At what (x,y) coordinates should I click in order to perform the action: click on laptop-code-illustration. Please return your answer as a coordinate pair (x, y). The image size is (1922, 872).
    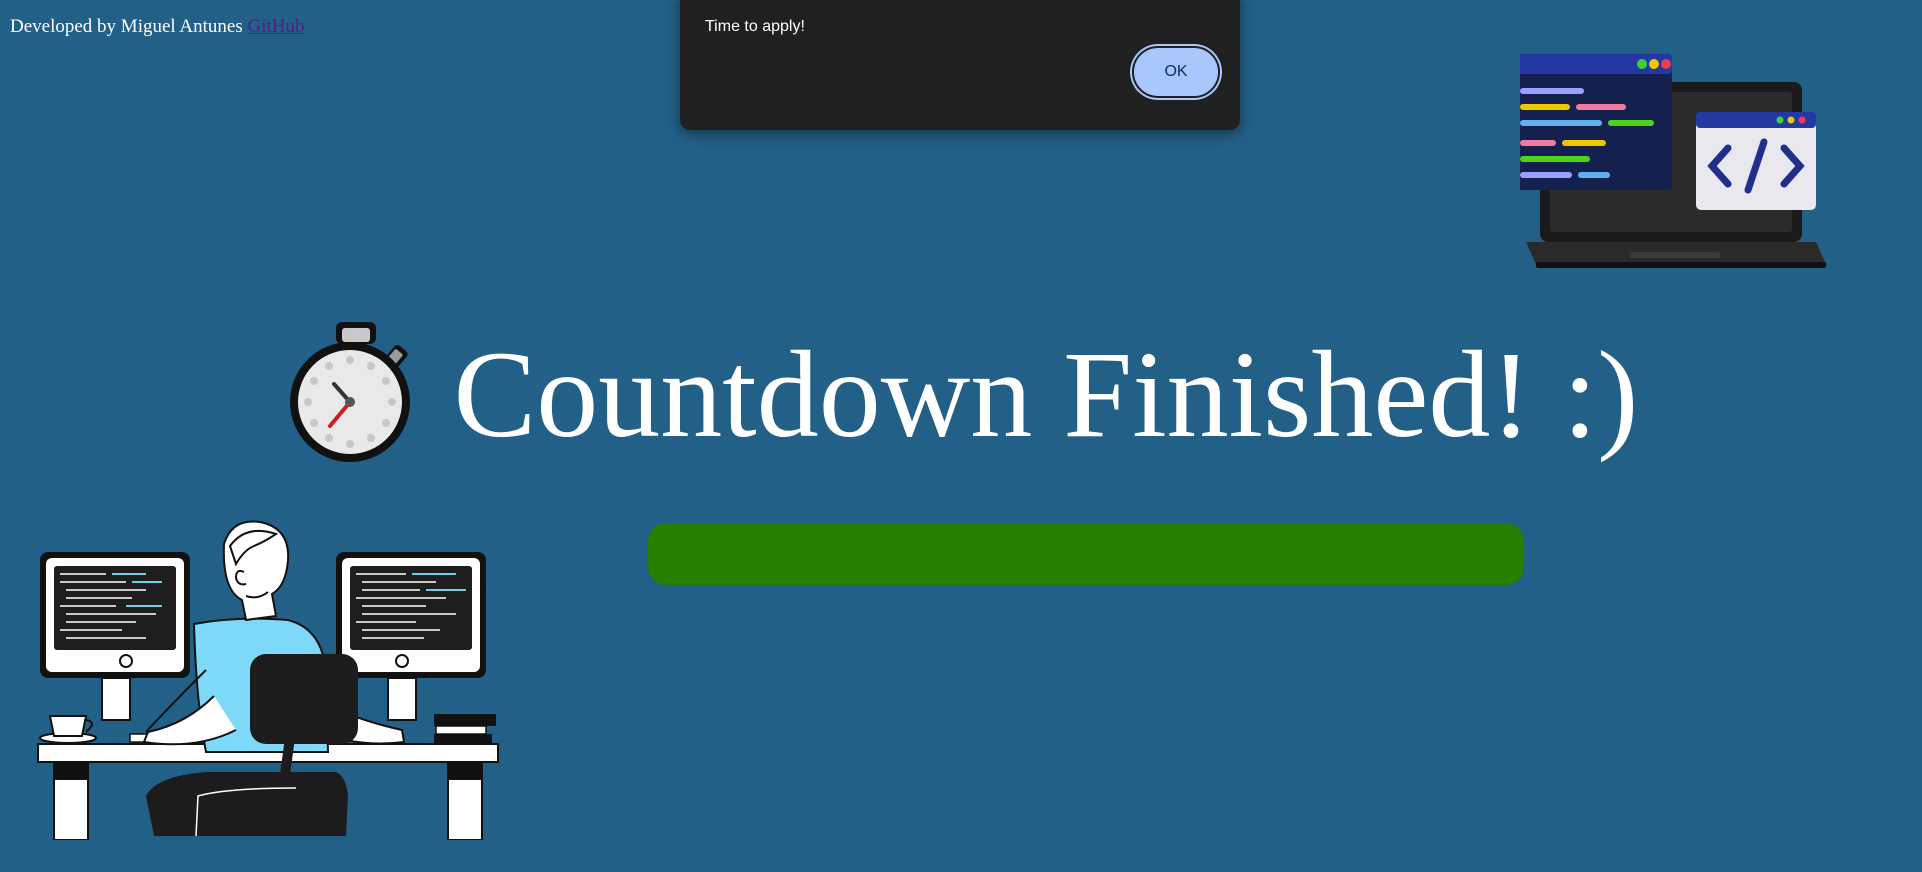
    Looking at the image, I should click on (1674, 167).